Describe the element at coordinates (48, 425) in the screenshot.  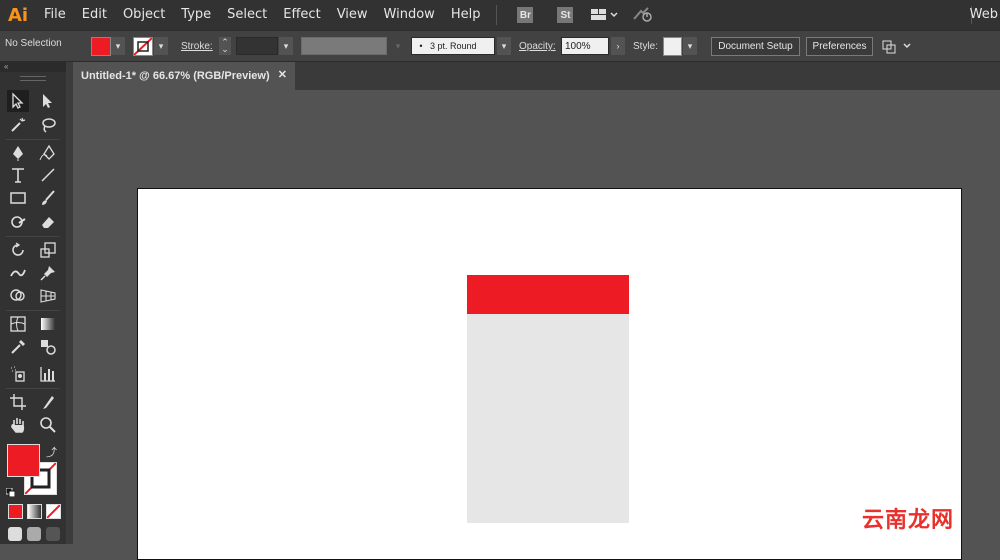
I see `zoom-tool` at that location.